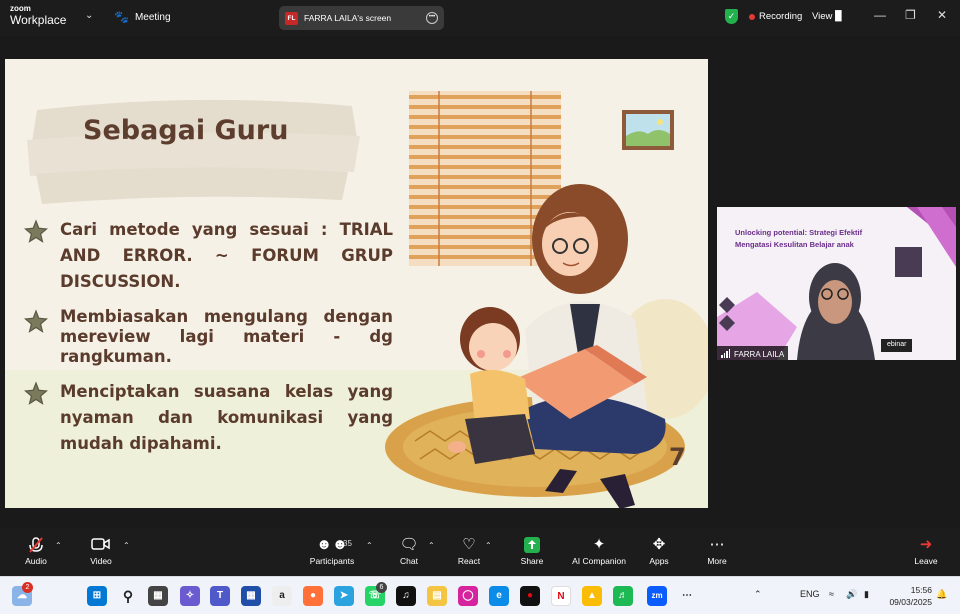 The image size is (960, 614). I want to click on telegram-icon: ➤, so click(344, 596).